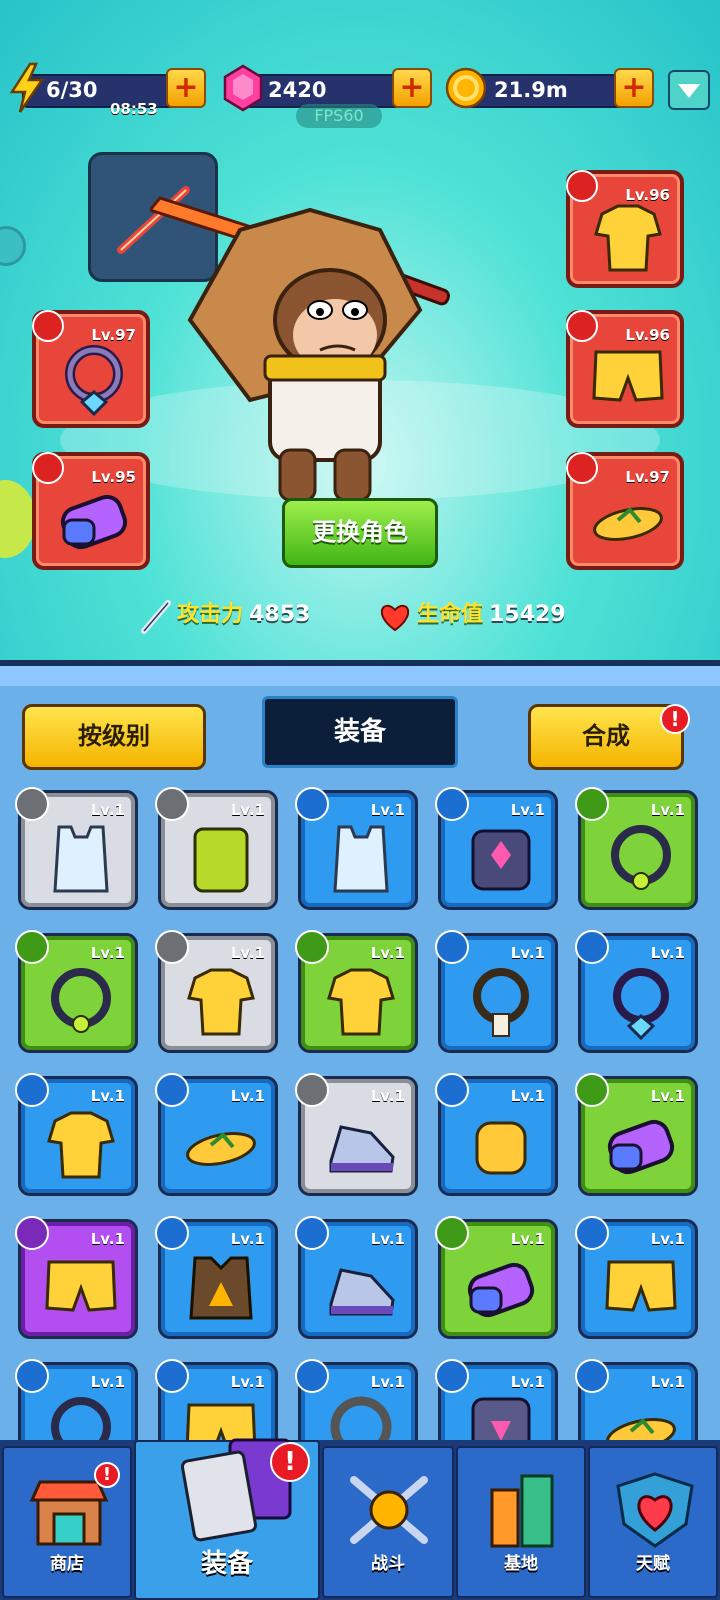  What do you see at coordinates (186, 88) in the screenshot?
I see `add-energy-button: +` at bounding box center [186, 88].